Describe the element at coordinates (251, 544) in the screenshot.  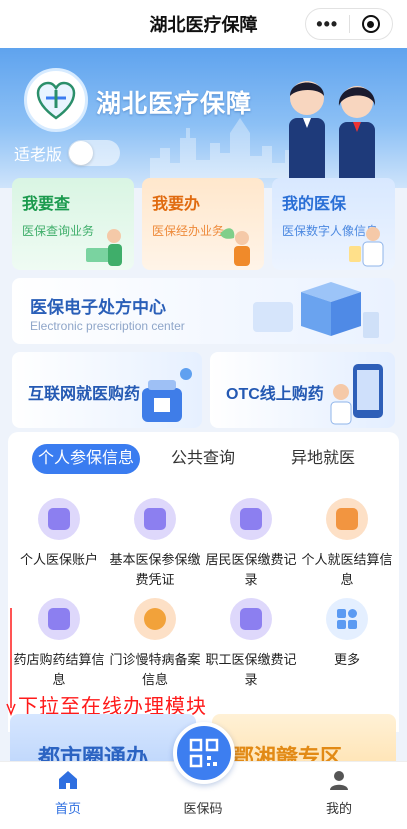
I see `service-resident-payment-record: 居民医保缴费记录` at that location.